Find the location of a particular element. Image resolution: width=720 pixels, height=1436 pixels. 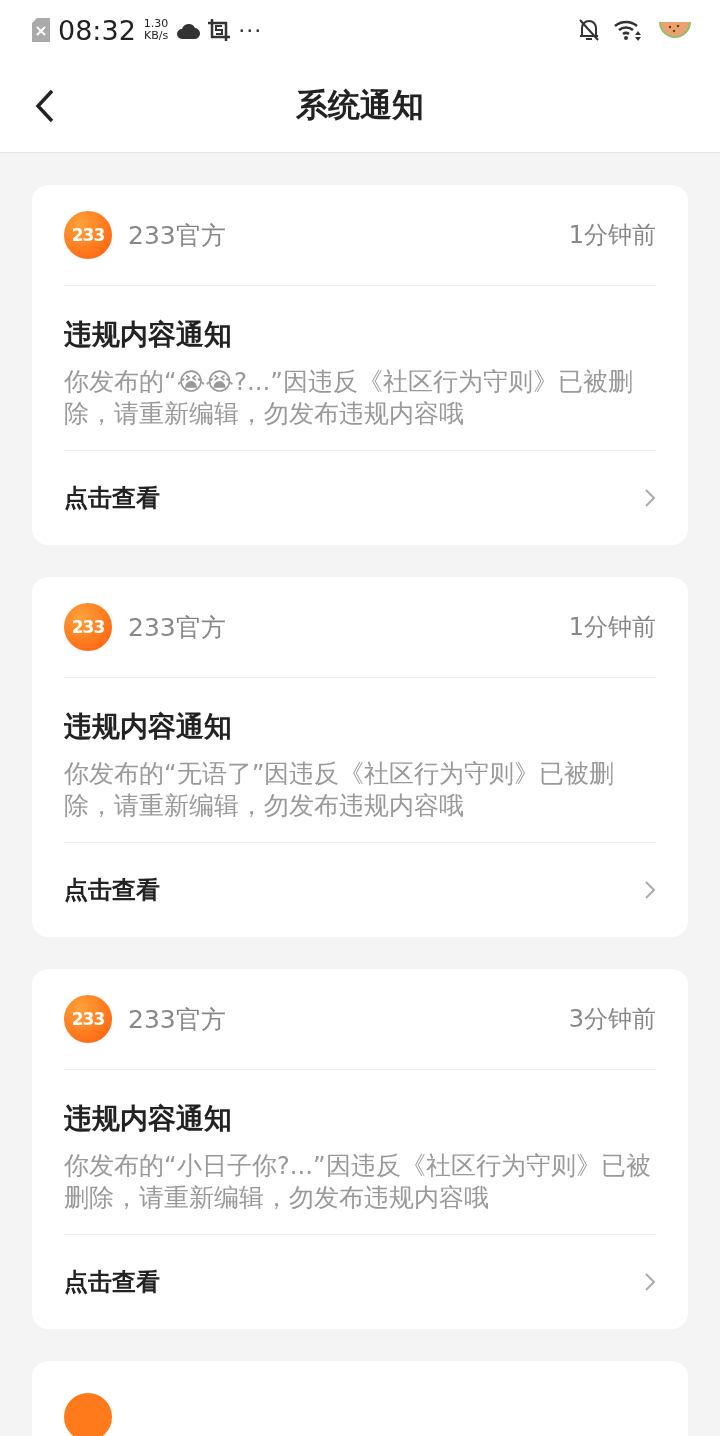

wifi-icon is located at coordinates (629, 30).